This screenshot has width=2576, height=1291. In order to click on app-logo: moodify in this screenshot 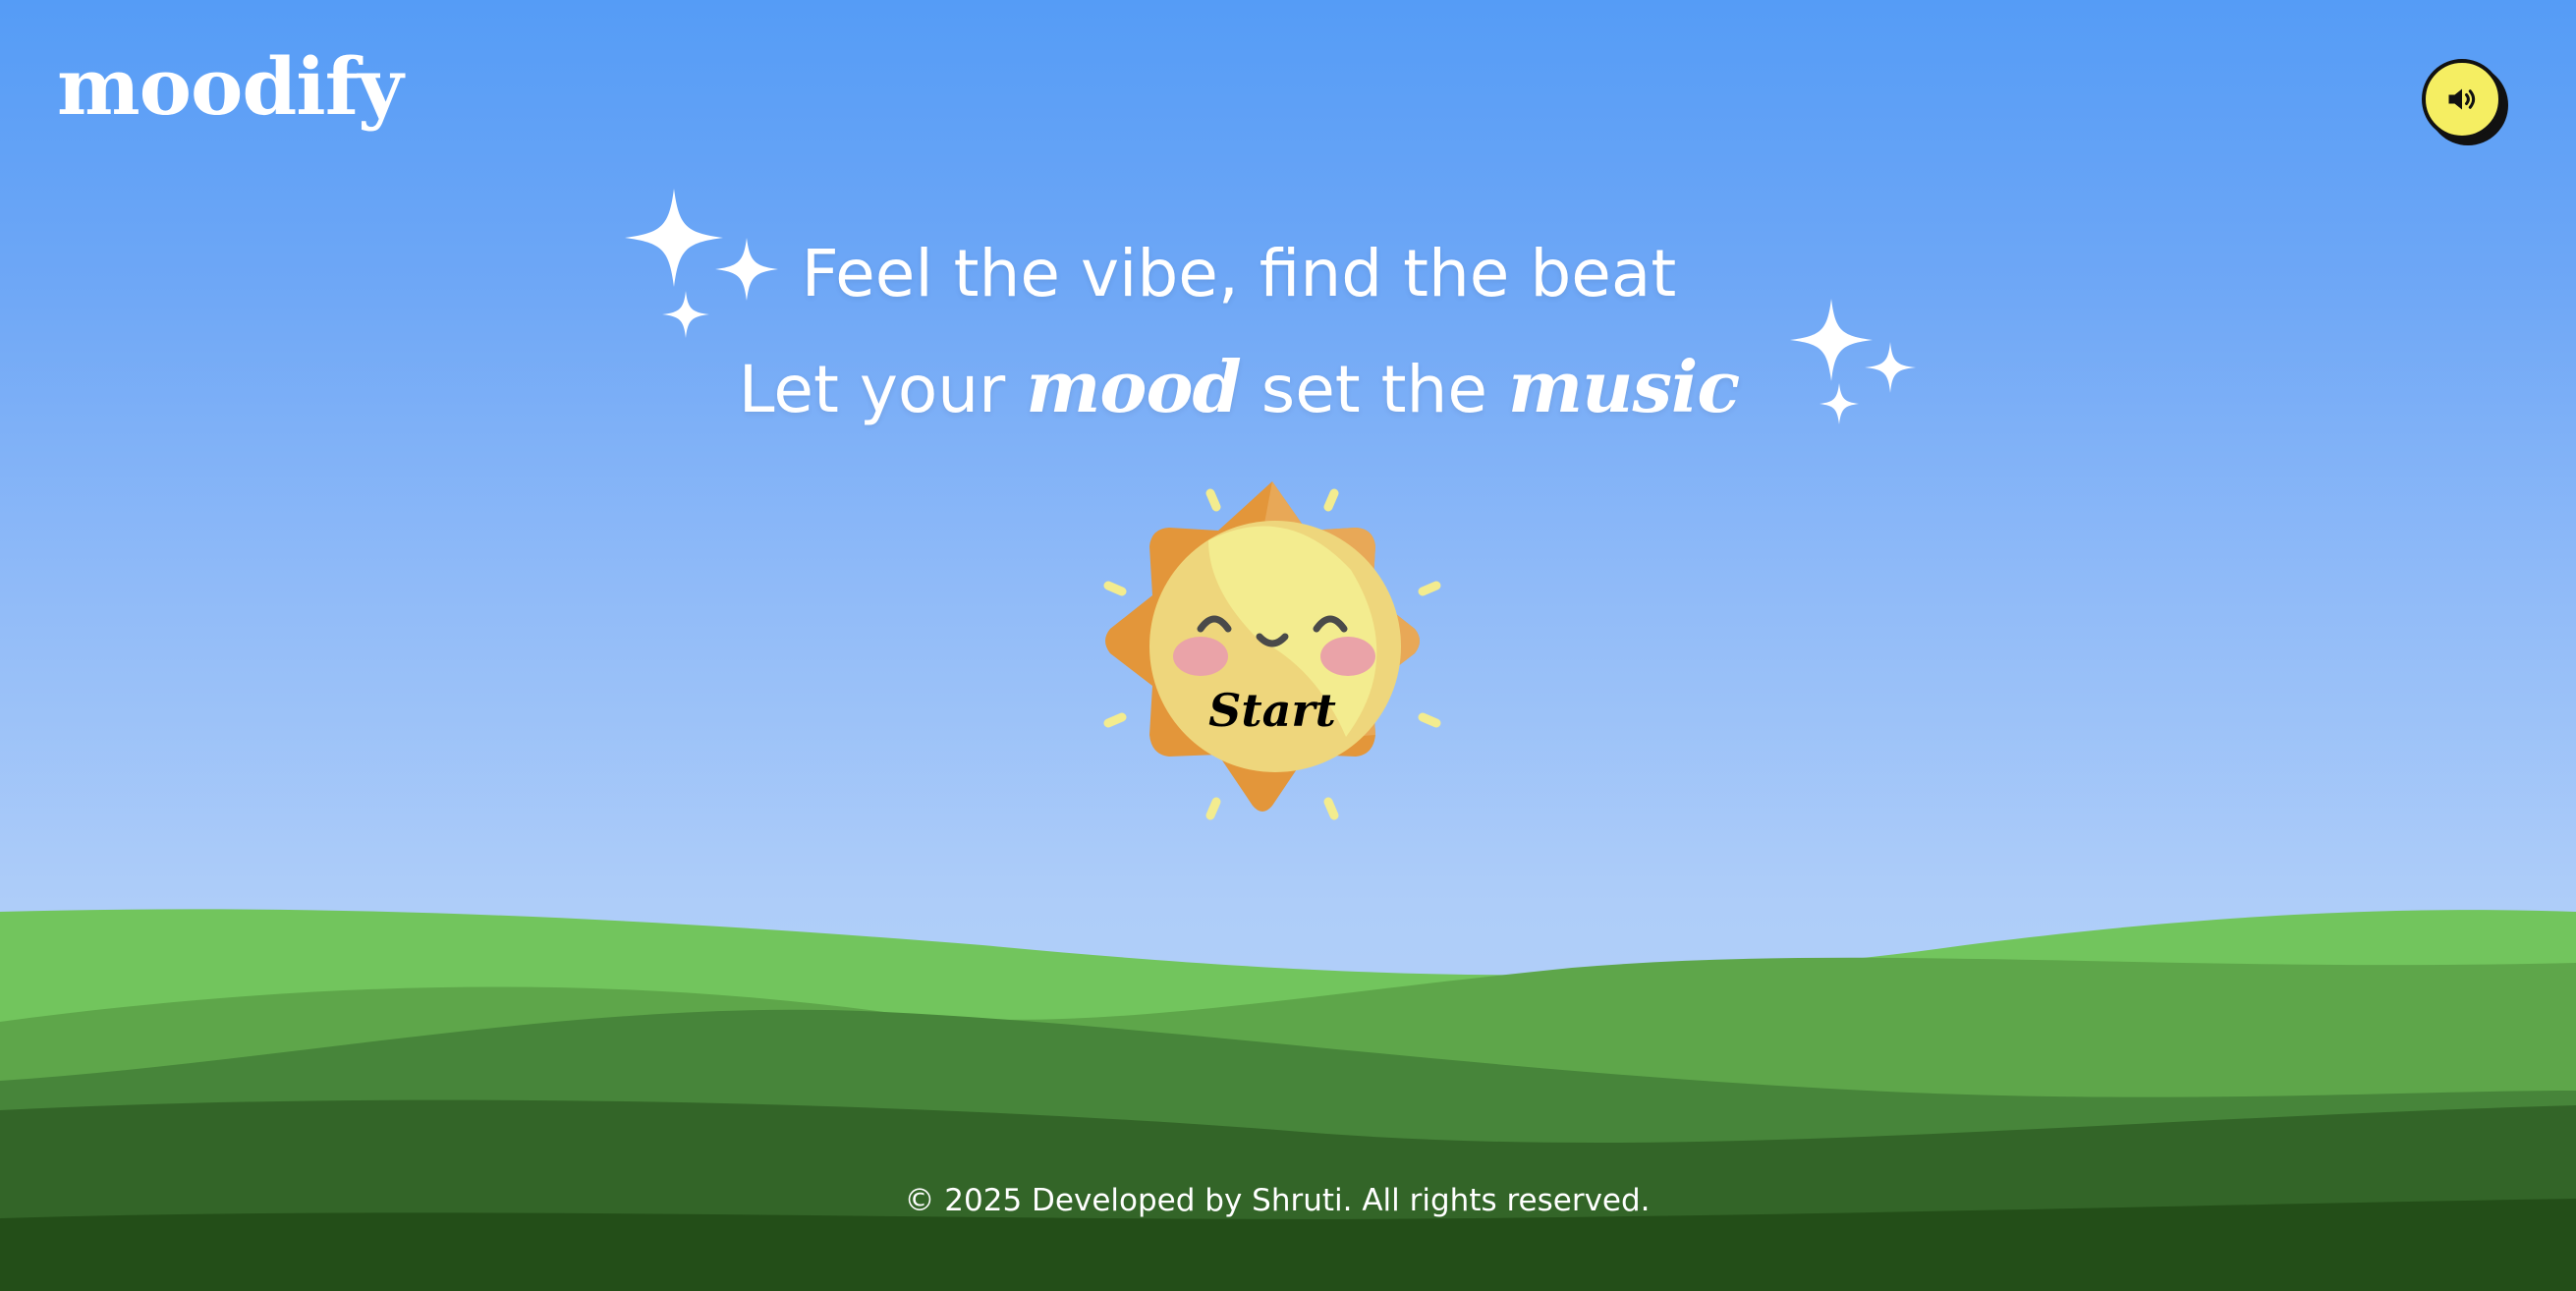, I will do `click(230, 86)`.